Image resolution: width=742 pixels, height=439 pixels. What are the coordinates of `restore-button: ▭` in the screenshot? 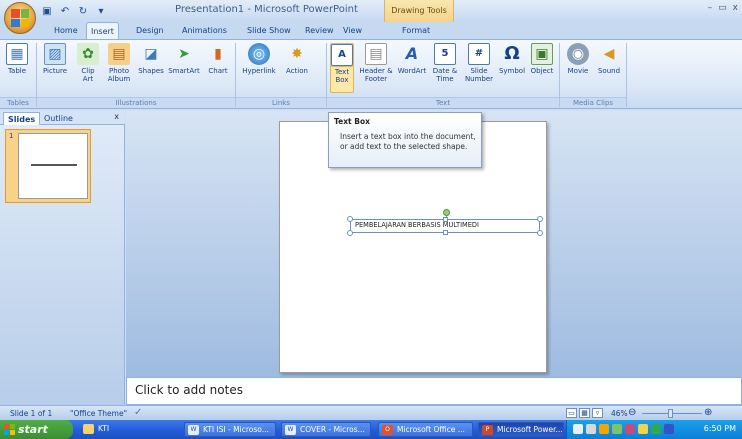 It's located at (722, 8).